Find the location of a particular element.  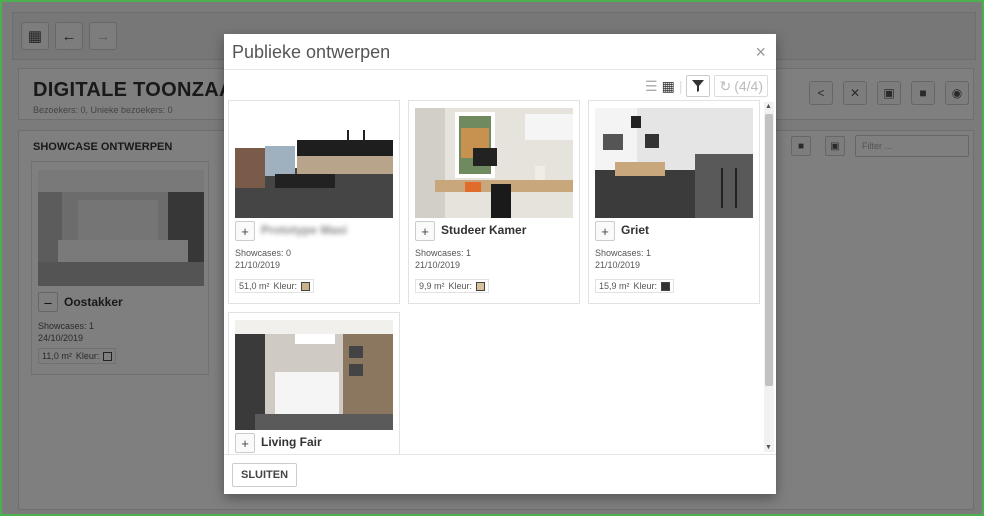

kitchen-island-render-image is located at coordinates (314, 375).